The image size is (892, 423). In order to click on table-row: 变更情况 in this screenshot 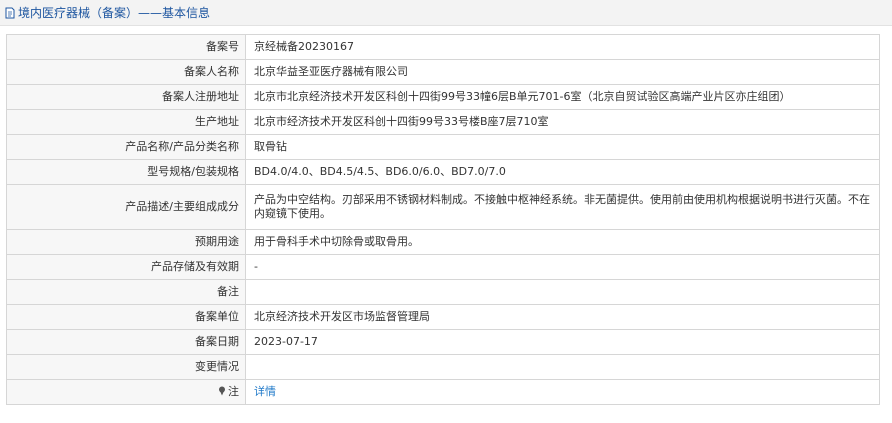, I will do `click(443, 367)`.